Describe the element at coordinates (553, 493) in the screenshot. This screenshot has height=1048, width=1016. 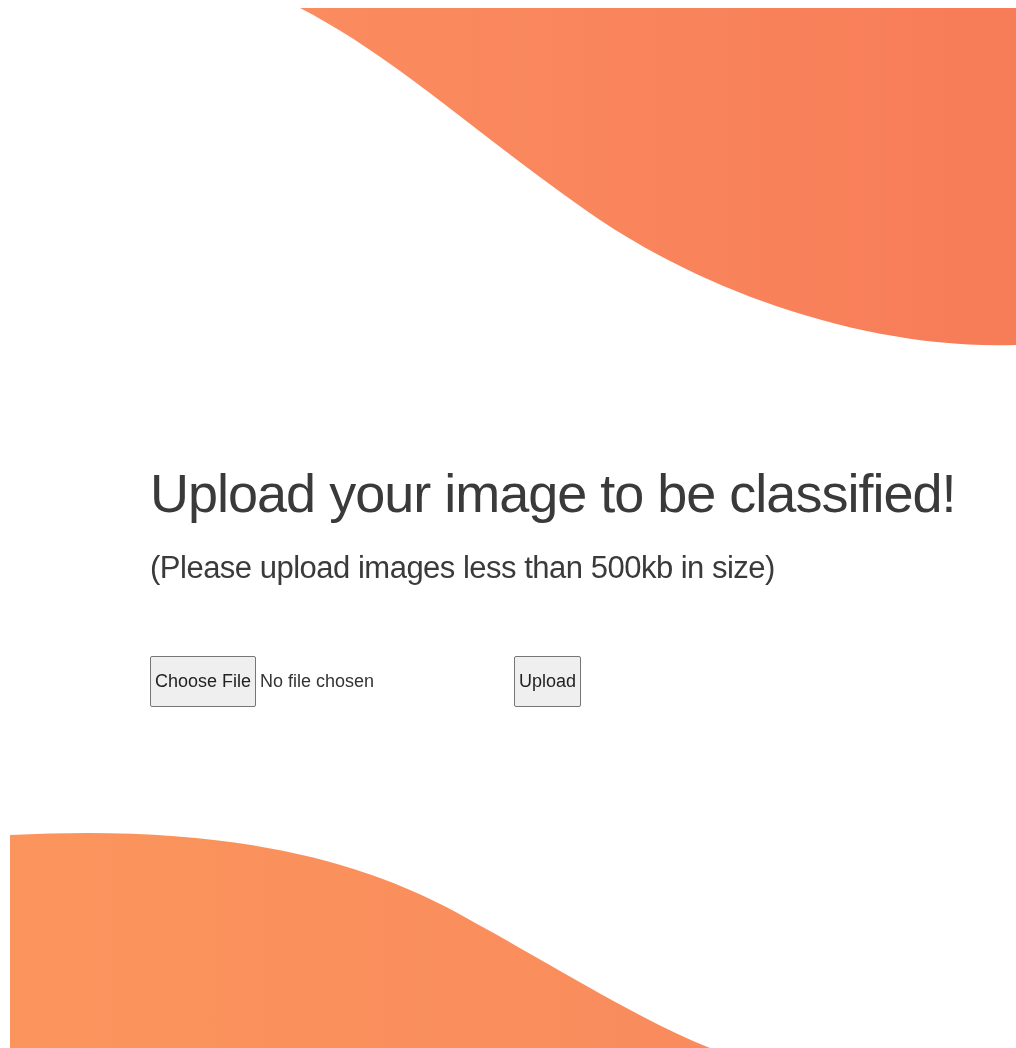
I see `page-heading: Upload your image to be classified!` at that location.